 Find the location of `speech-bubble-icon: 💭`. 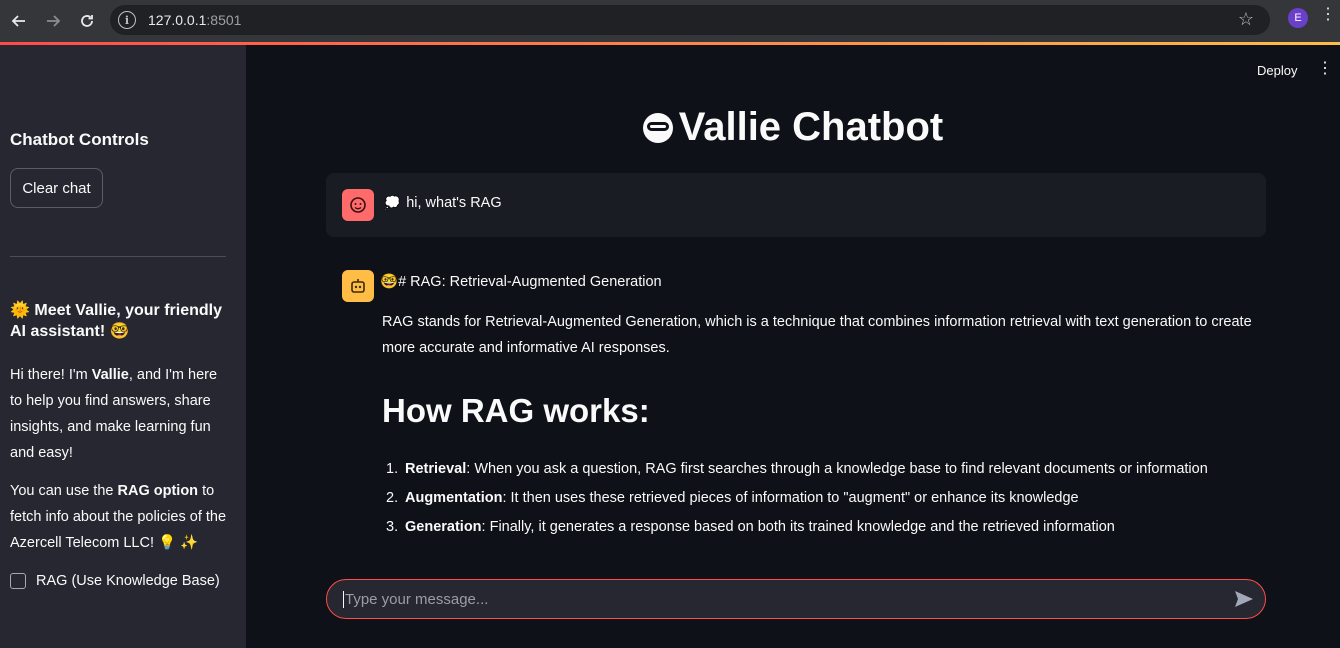

speech-bubble-icon: 💭 is located at coordinates (392, 202).